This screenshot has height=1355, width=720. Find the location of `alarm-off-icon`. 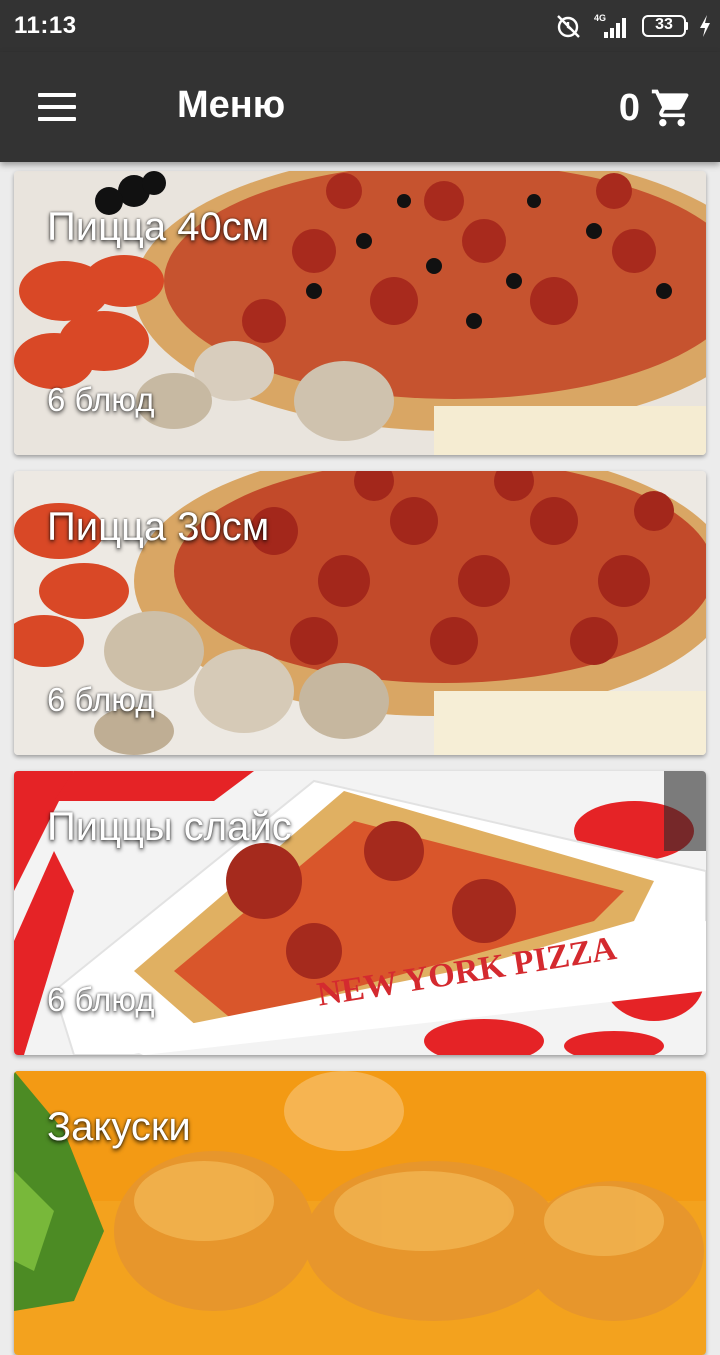

alarm-off-icon is located at coordinates (568, 26).